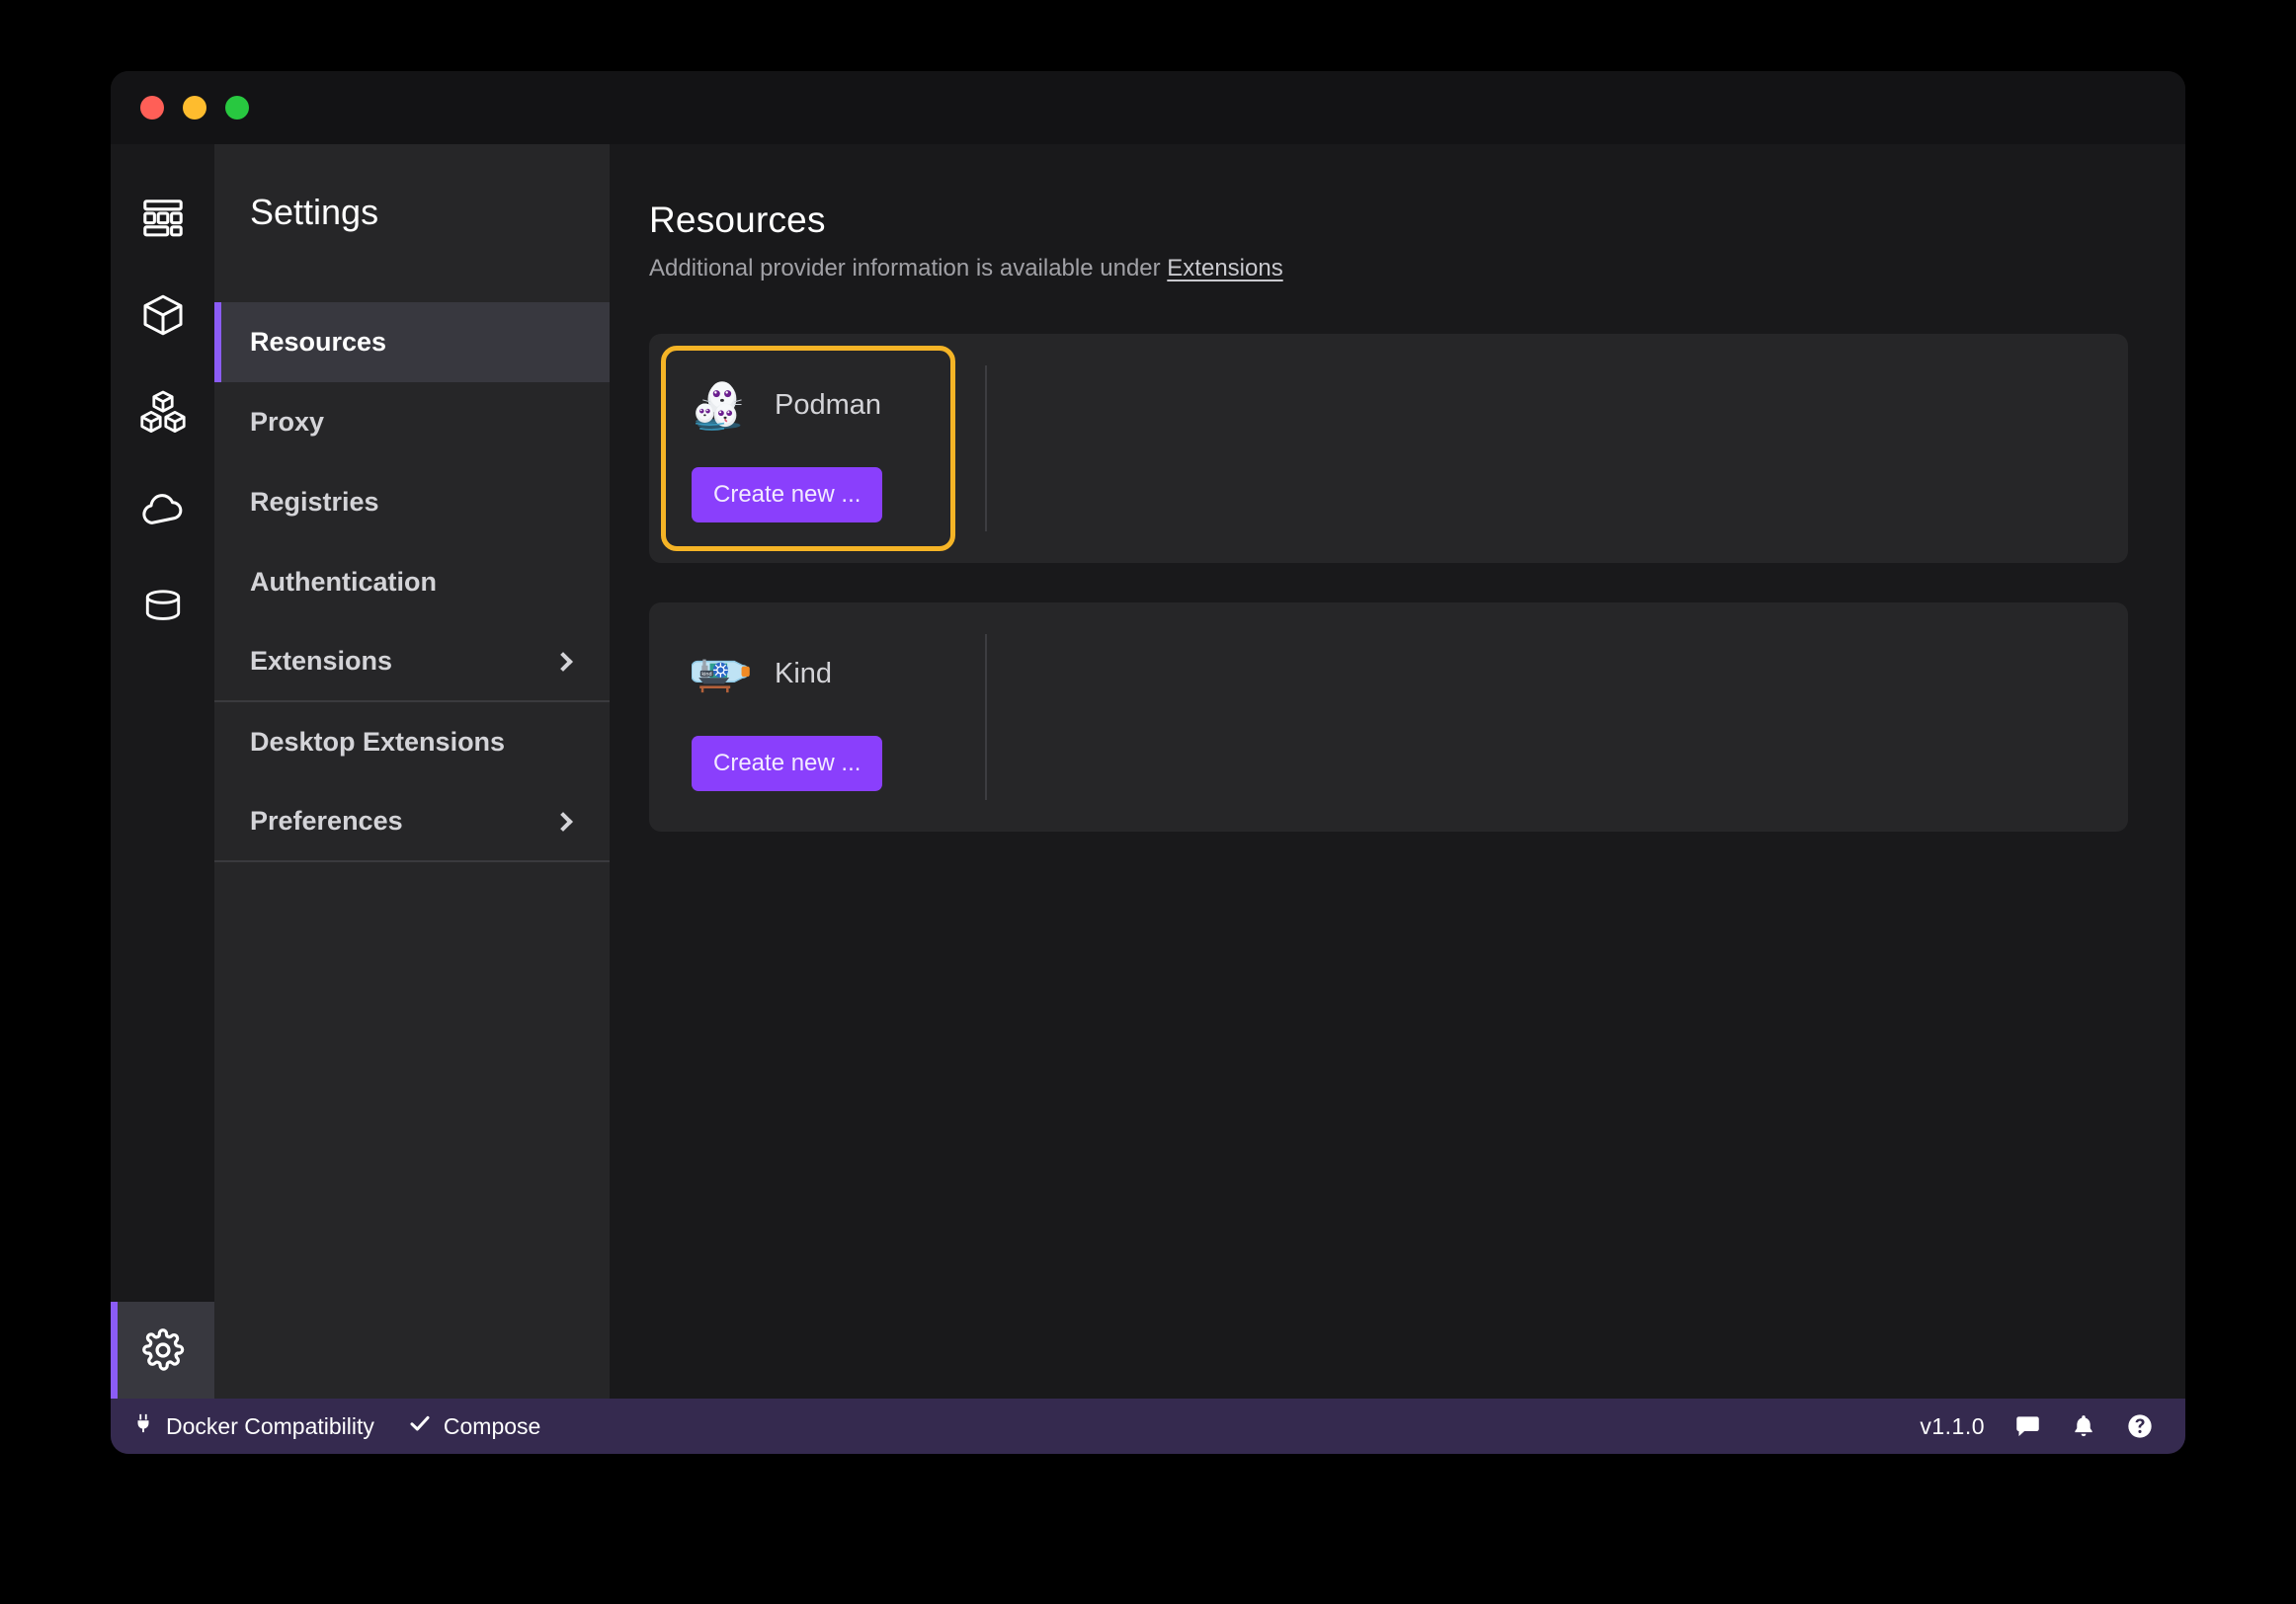  I want to click on provider-name-kind: Kind, so click(804, 673).